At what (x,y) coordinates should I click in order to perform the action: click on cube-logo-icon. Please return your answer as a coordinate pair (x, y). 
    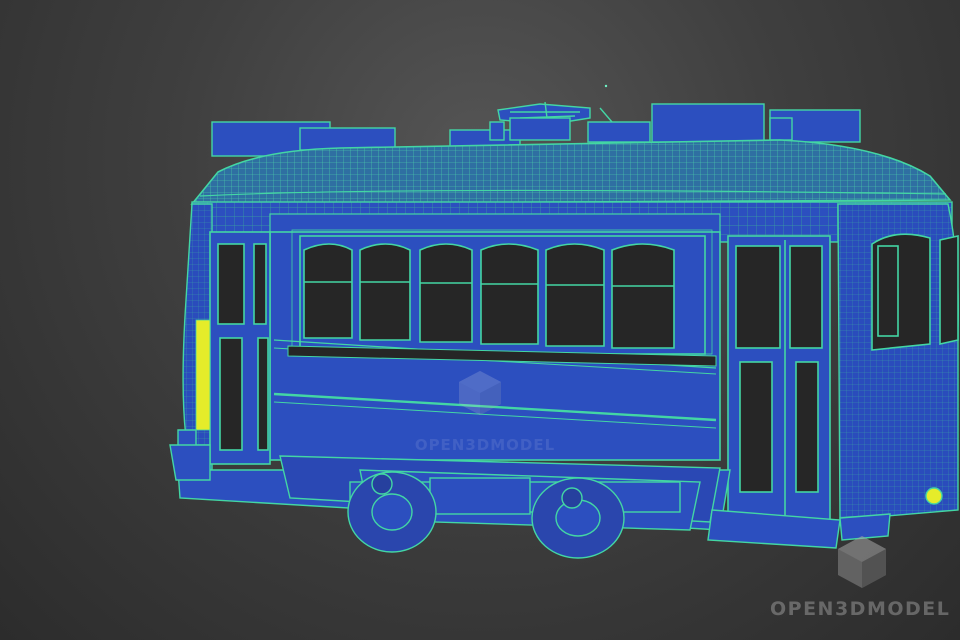
    Looking at the image, I should click on (862, 562).